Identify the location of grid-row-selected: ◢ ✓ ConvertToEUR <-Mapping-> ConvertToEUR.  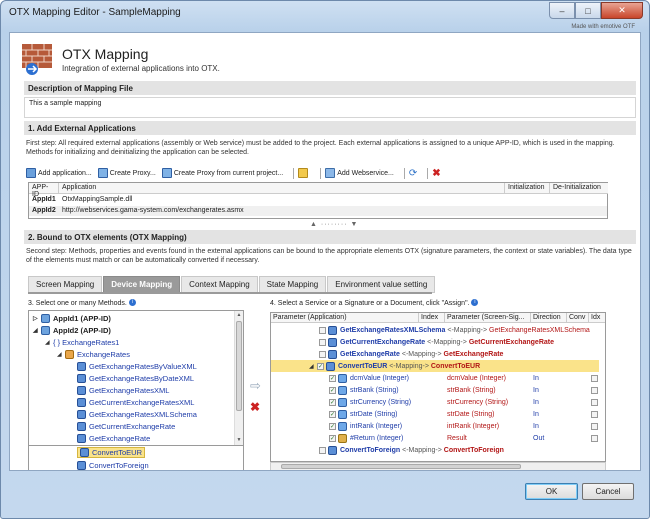
(435, 366).